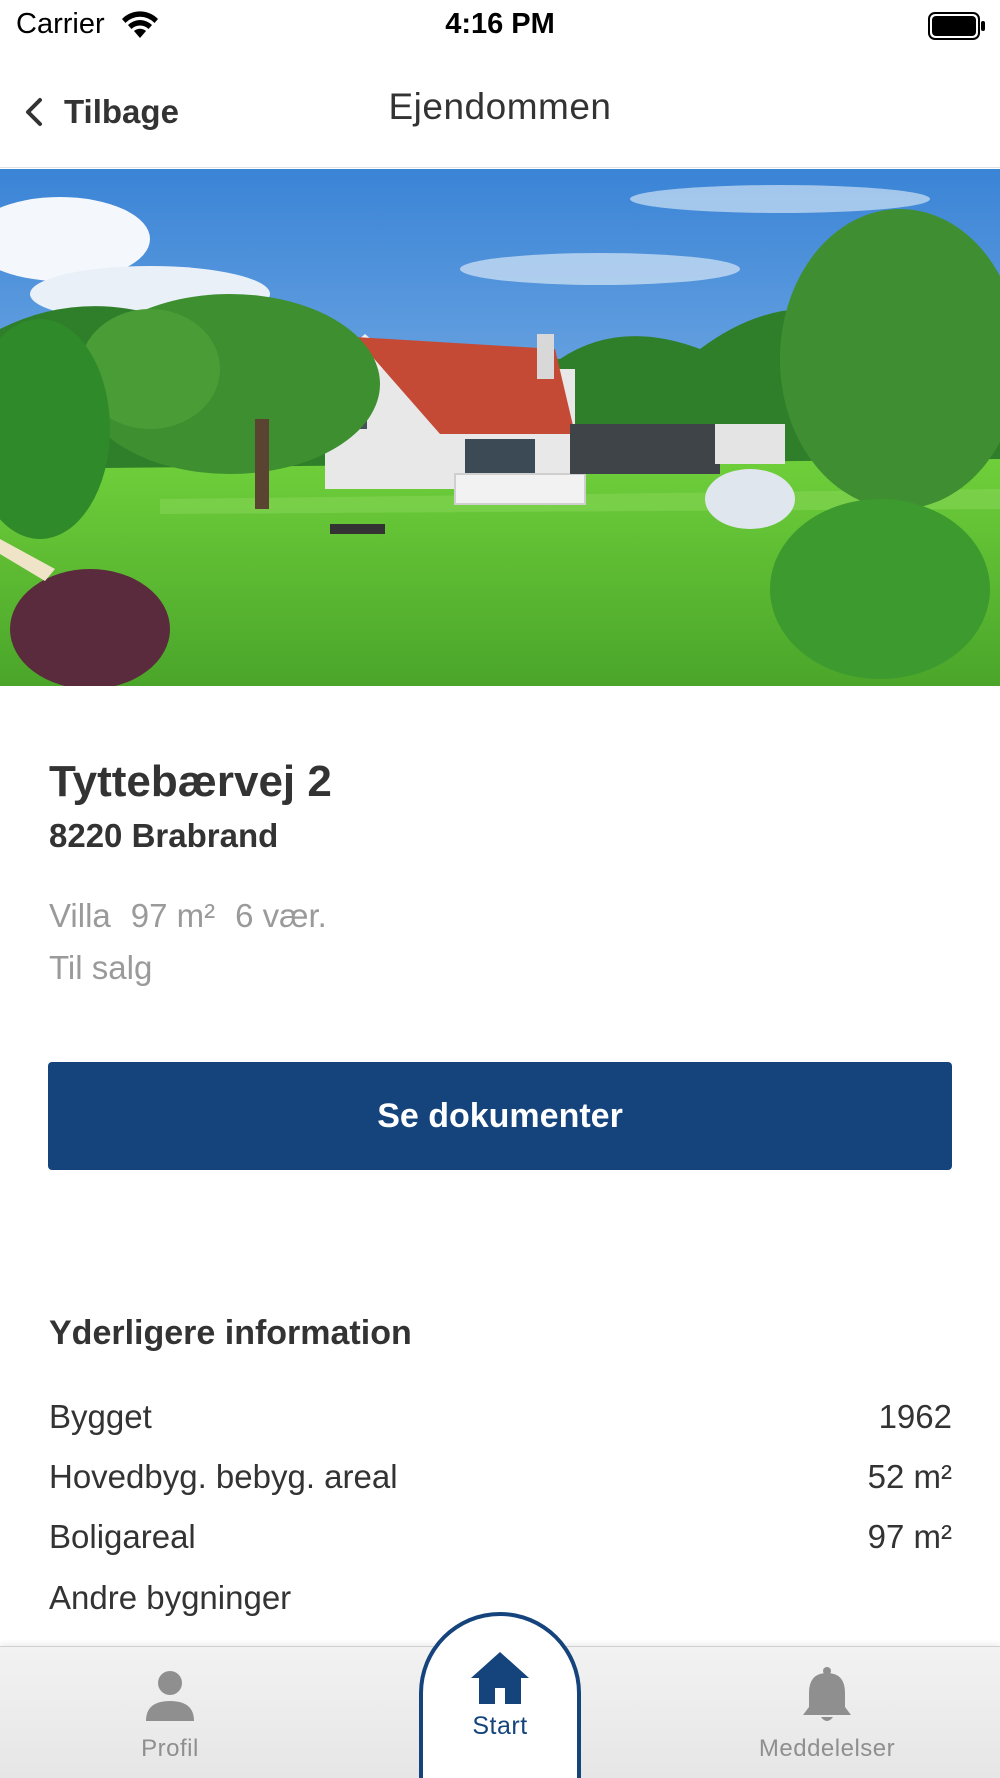 Image resolution: width=1000 pixels, height=1778 pixels. I want to click on info-label: Boligareal, so click(122, 1536).